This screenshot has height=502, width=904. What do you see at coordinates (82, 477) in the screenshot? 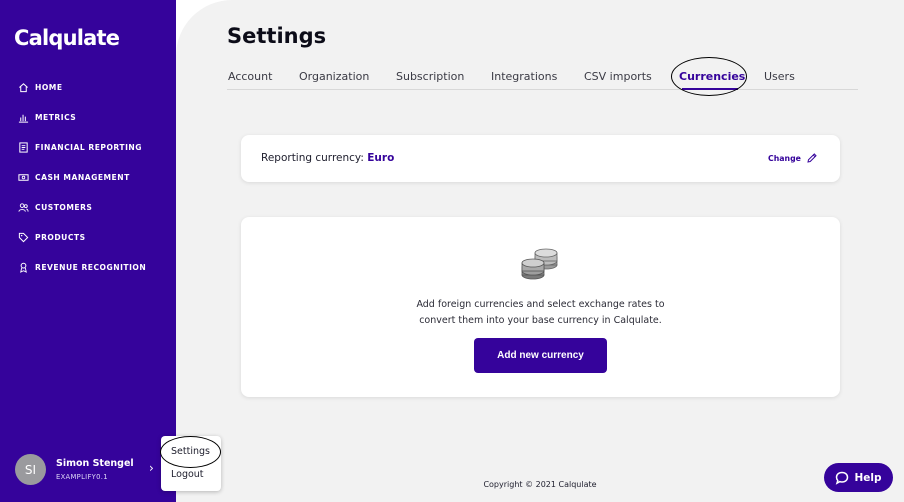
I see `user-organization: EXAMPLIFY0.1` at bounding box center [82, 477].